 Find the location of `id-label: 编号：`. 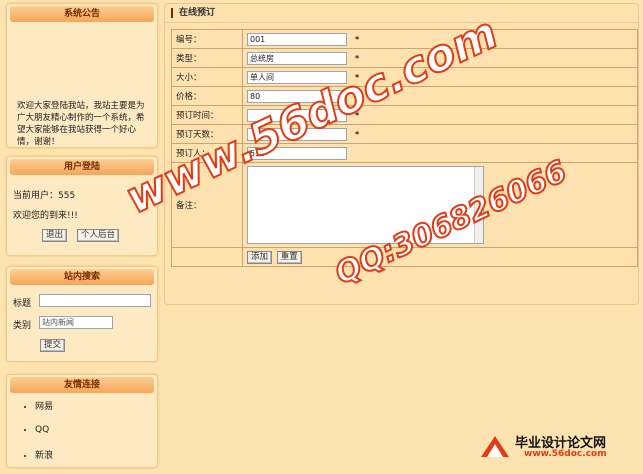

id-label: 编号： is located at coordinates (207, 39).